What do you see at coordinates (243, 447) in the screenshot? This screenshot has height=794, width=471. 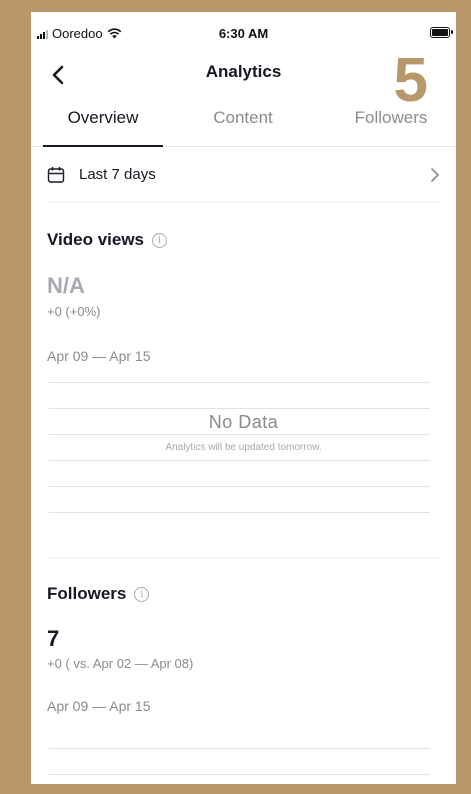 I see `no-data-subtitle: Analytics will be updated tomorrow.` at bounding box center [243, 447].